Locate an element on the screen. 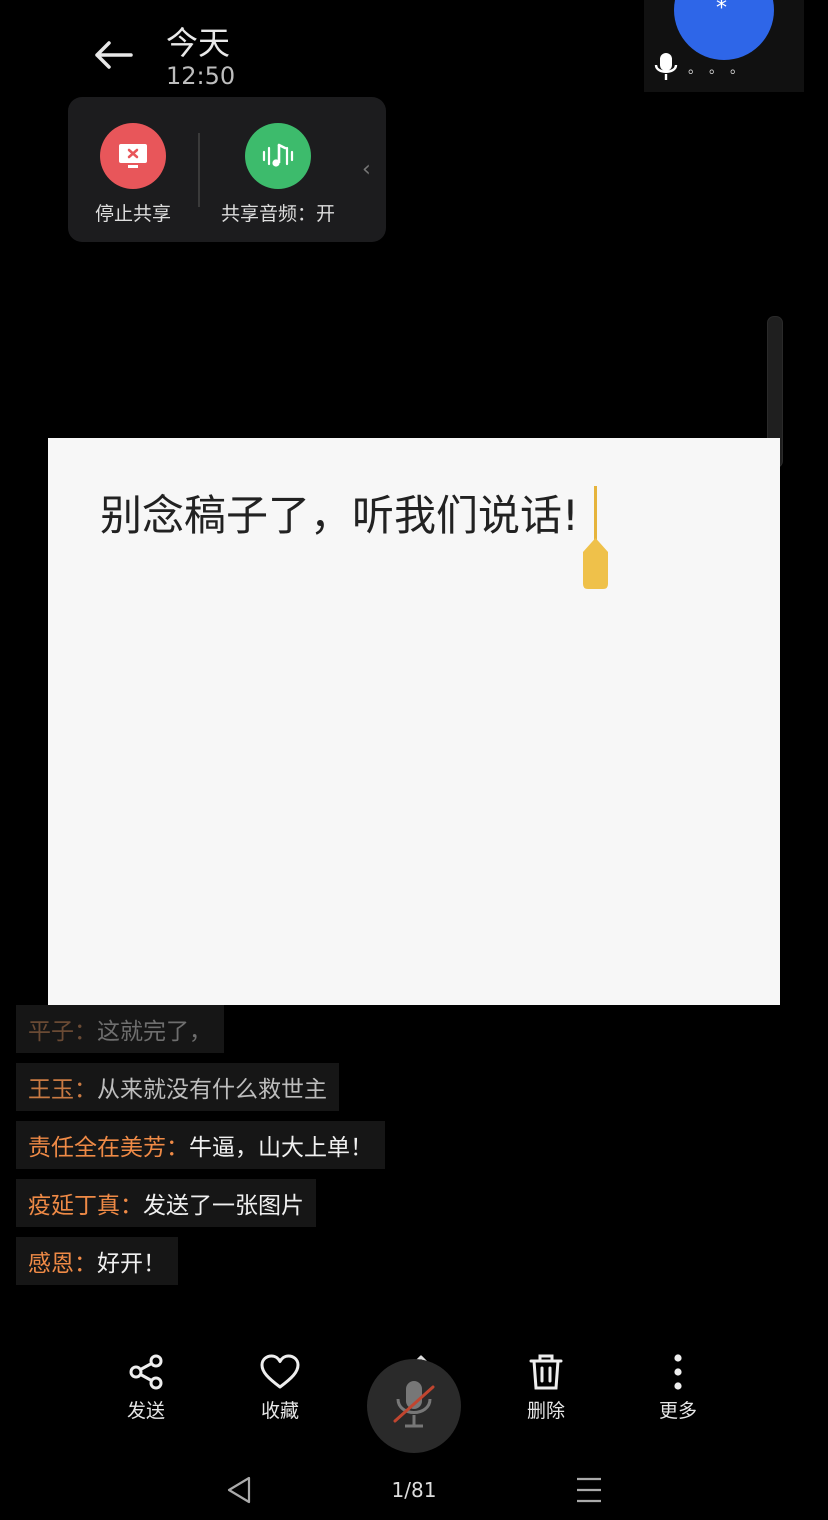 The image size is (828, 1520). heart-icon is located at coordinates (280, 1372).